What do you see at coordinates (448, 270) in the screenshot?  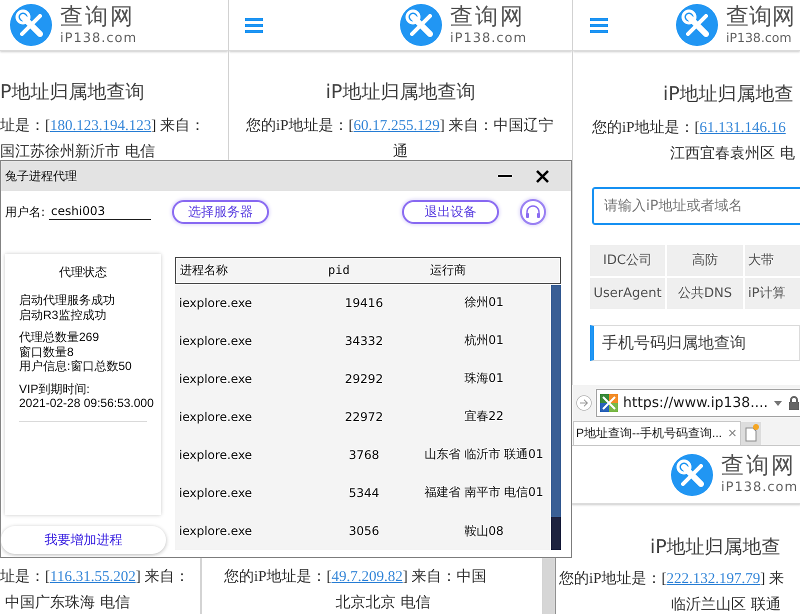 I see `column-header: 运行商` at bounding box center [448, 270].